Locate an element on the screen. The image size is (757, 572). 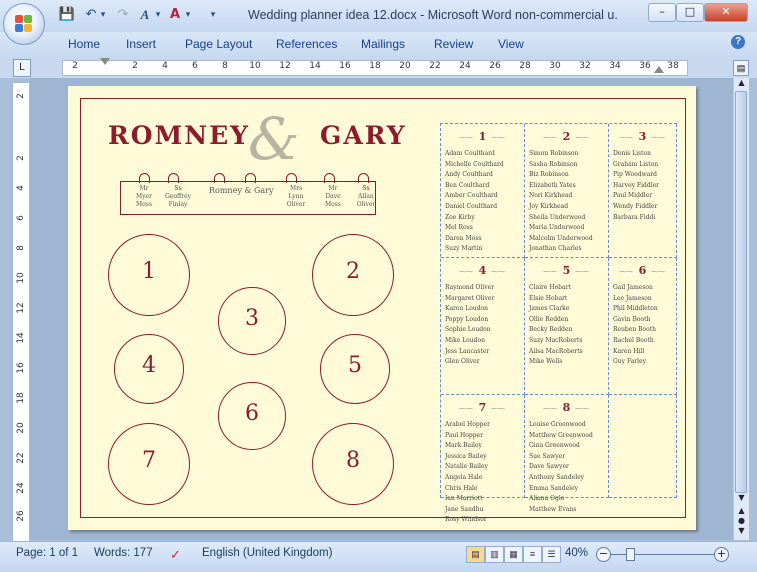
scroll-thumb is located at coordinates (741, 292).